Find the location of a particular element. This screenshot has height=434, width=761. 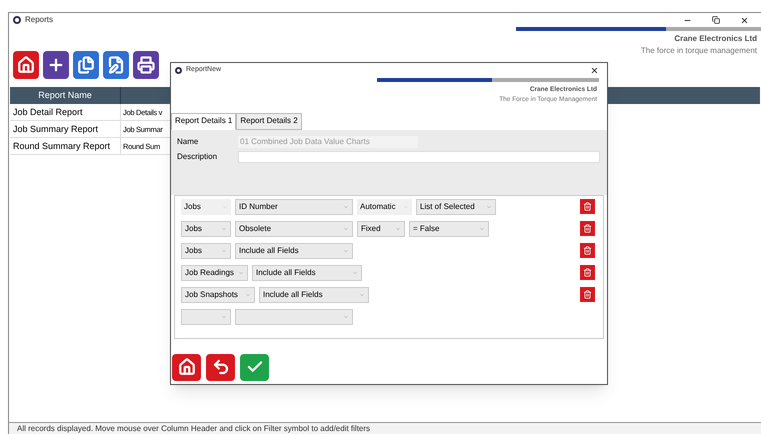

documents-icon is located at coordinates (86, 65).